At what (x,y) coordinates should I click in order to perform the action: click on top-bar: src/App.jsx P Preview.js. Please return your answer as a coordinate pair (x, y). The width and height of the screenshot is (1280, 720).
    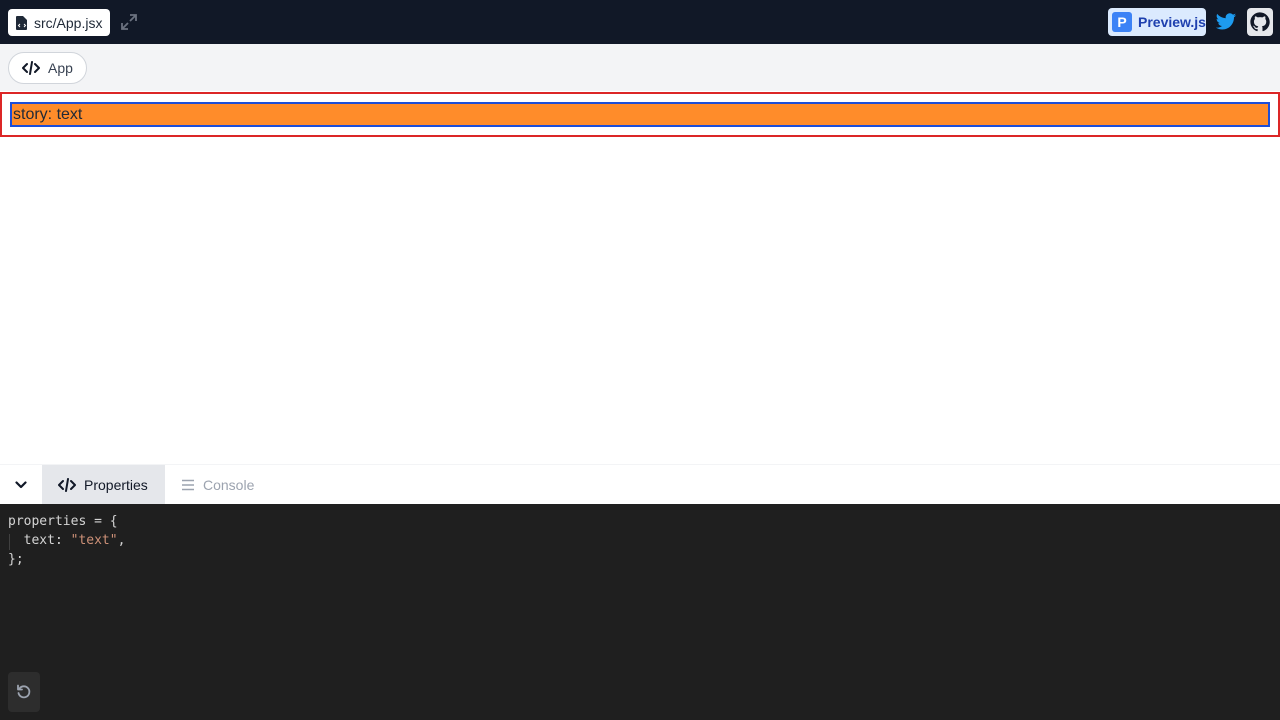
    Looking at the image, I should click on (640, 22).